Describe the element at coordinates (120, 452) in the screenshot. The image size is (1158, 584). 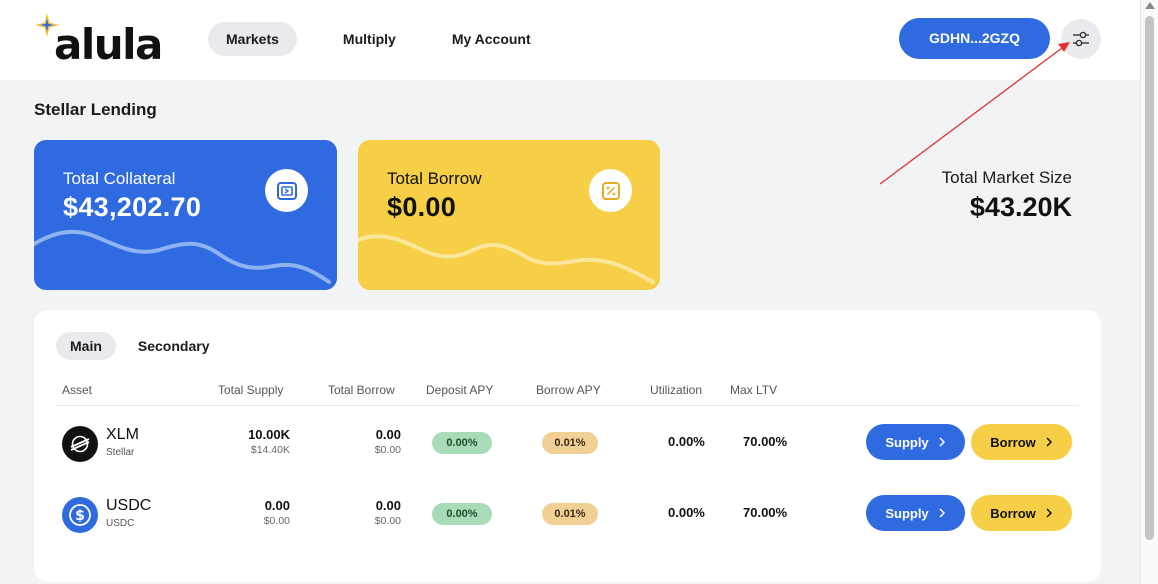
I see `asset-name: Stellar` at that location.